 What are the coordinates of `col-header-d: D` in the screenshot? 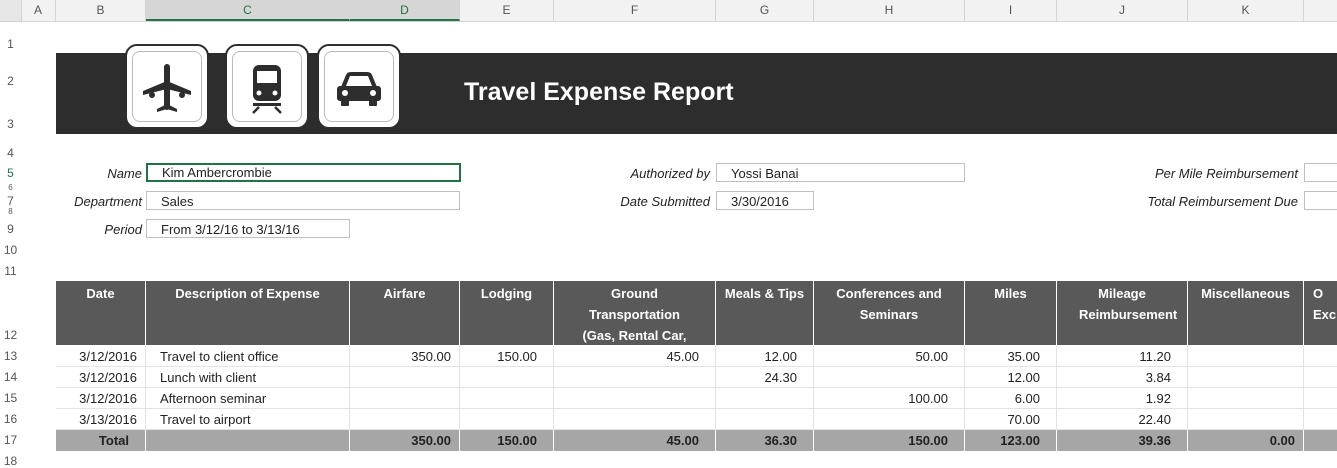 It's located at (405, 10).